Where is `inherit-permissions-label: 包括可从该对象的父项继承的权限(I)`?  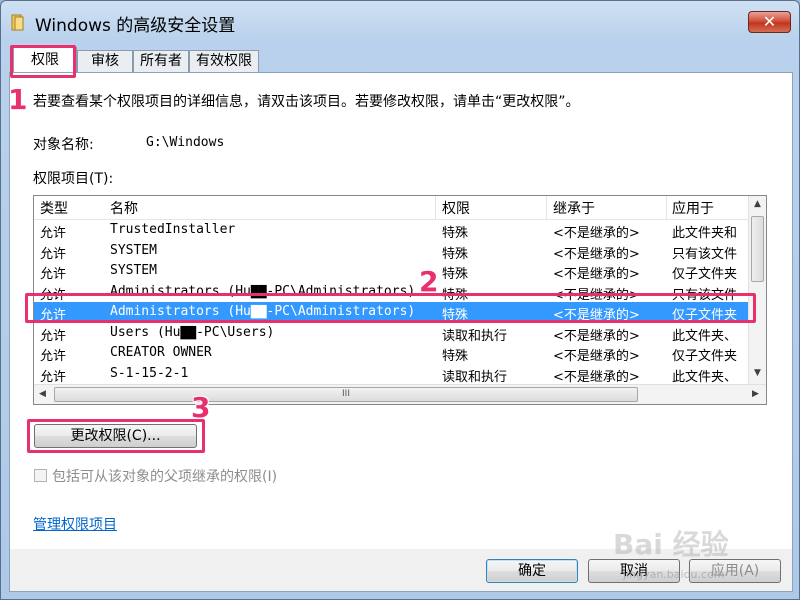
inherit-permissions-label: 包括可从该对象的父项继承的权限(I) is located at coordinates (165, 477).